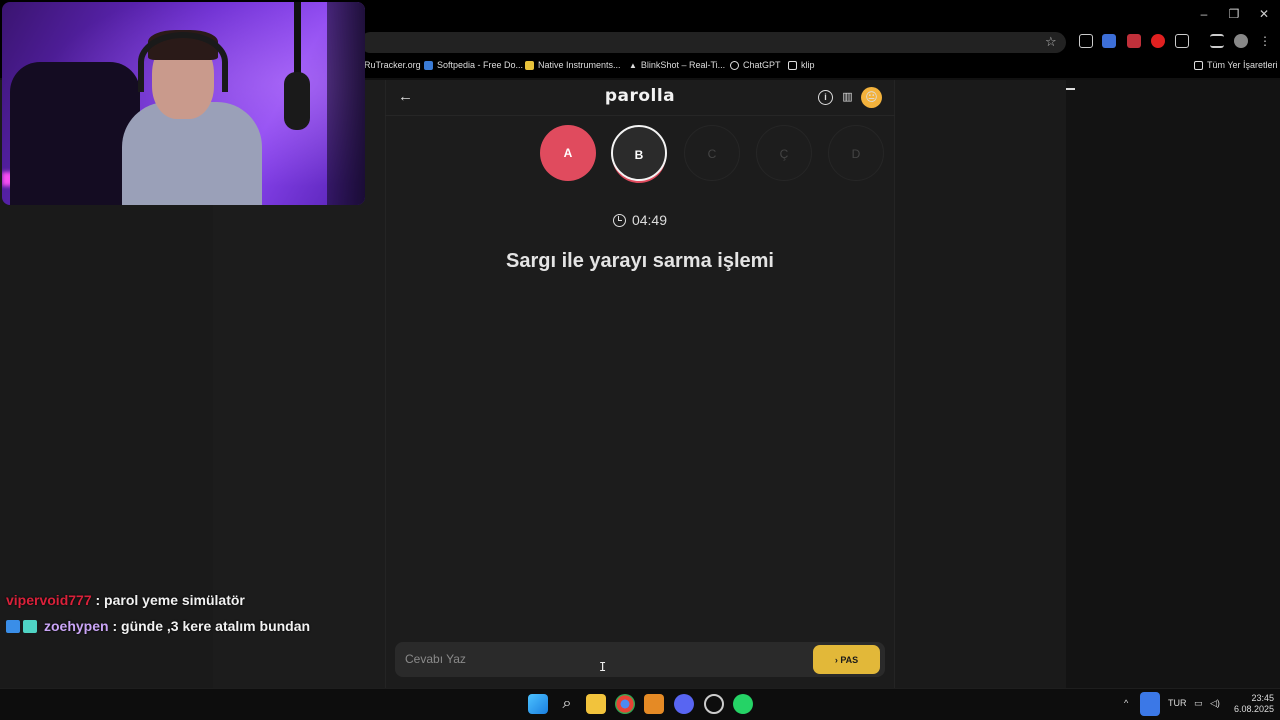 Image resolution: width=1280 pixels, height=720 pixels. I want to click on app-icon, so click(714, 704).